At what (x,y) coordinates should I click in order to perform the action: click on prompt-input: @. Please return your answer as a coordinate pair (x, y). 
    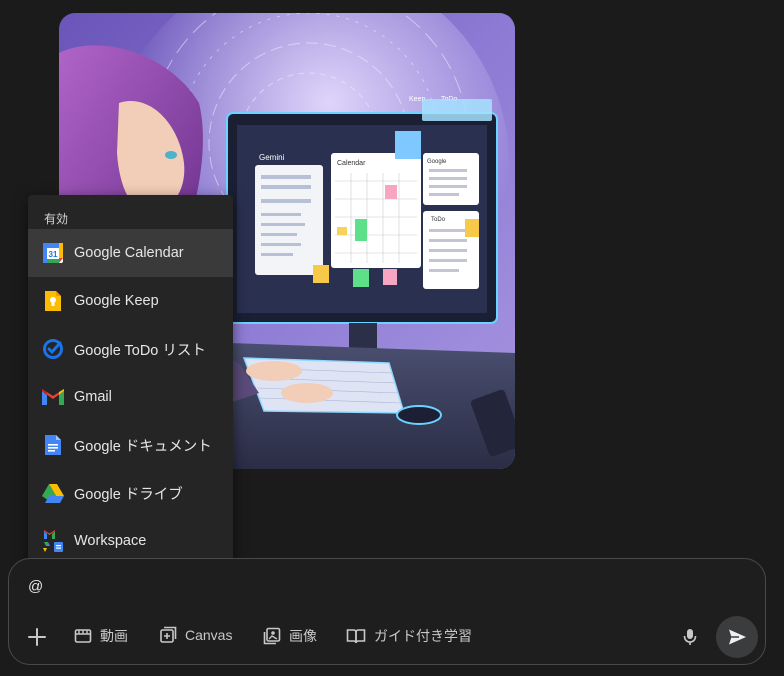
    Looking at the image, I should click on (35, 586).